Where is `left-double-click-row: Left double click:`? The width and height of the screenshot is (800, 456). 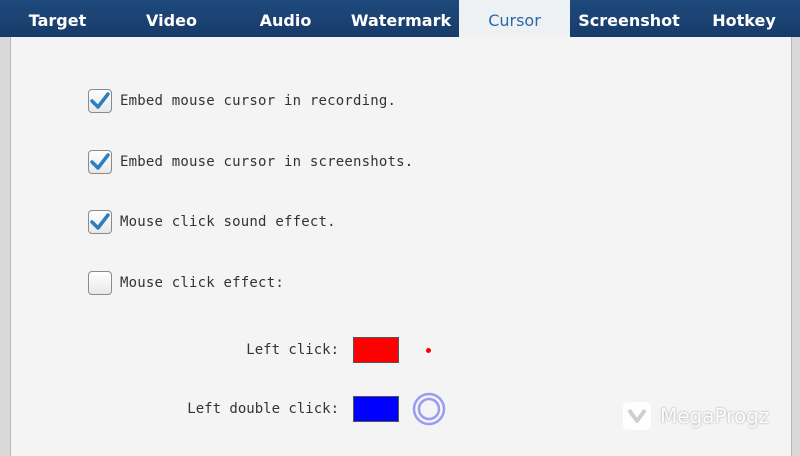 left-double-click-row: Left double click: is located at coordinates (308, 409).